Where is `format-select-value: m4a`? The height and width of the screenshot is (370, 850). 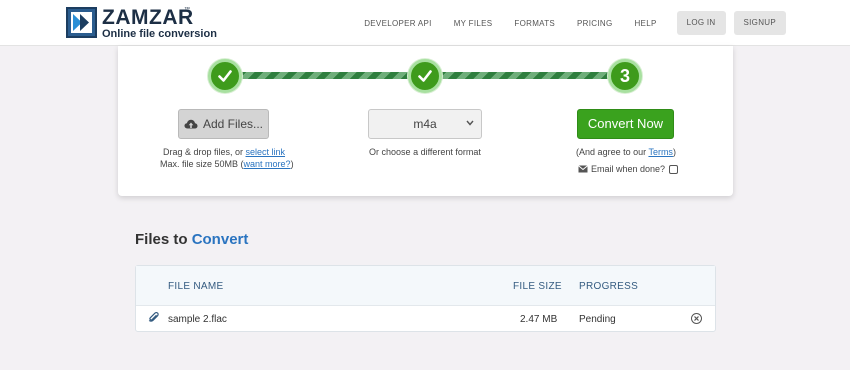 format-select-value: m4a is located at coordinates (425, 124).